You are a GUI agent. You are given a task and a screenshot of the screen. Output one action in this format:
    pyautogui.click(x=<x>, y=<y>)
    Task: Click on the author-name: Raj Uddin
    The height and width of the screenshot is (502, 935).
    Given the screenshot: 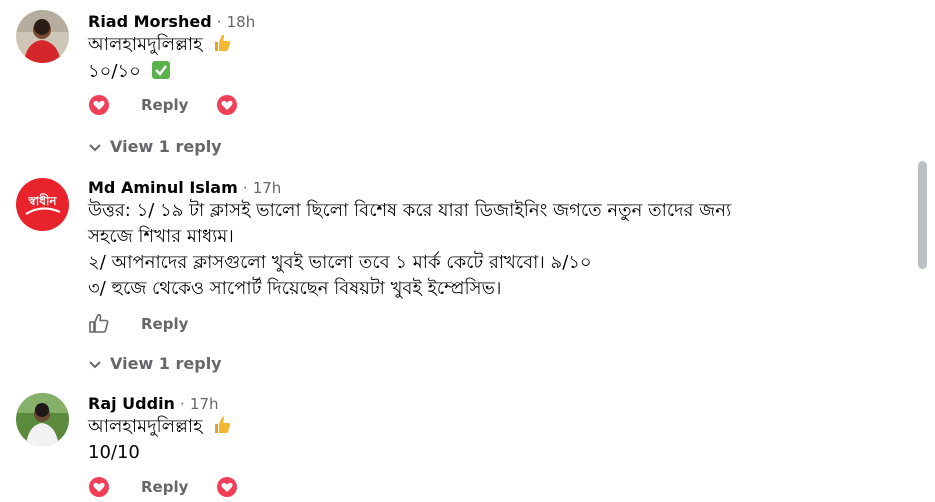 What is the action you would take?
    pyautogui.click(x=131, y=403)
    